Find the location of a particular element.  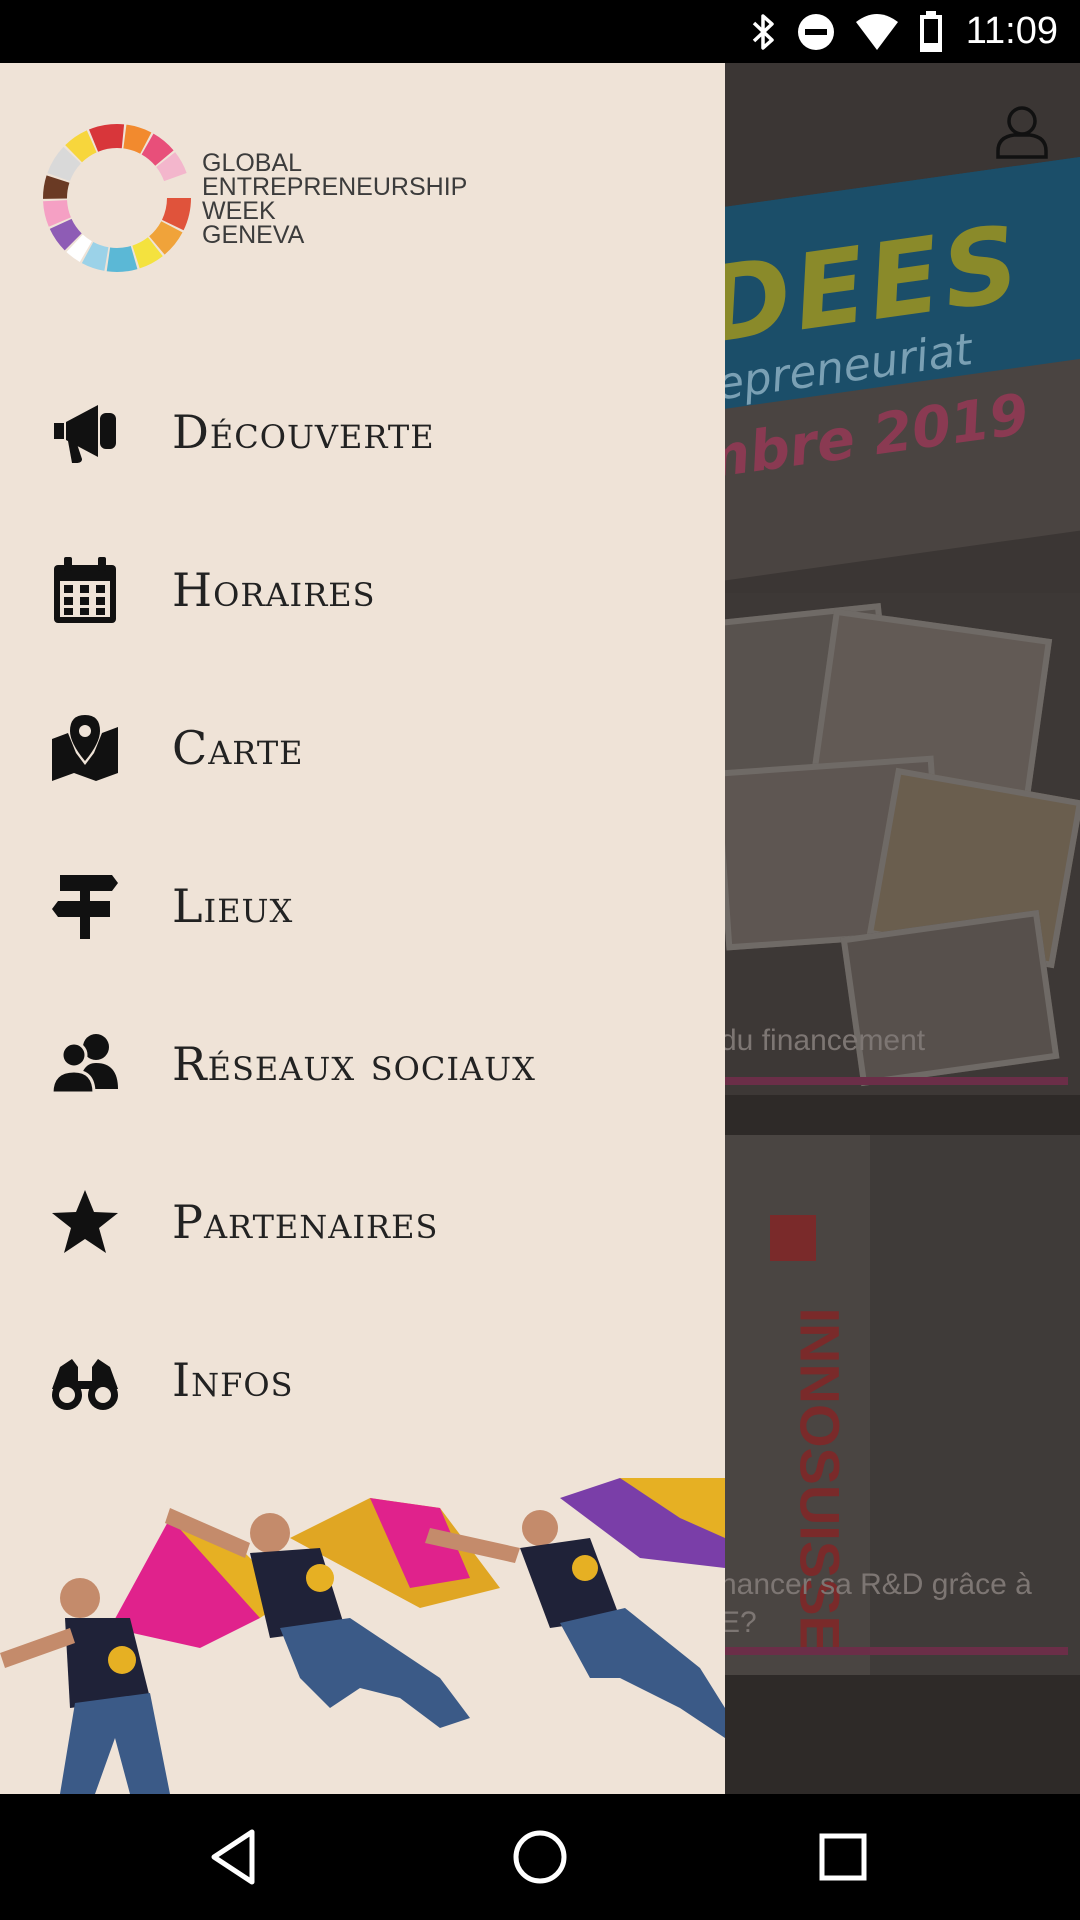

system-nav-bar is located at coordinates (540, 1857).